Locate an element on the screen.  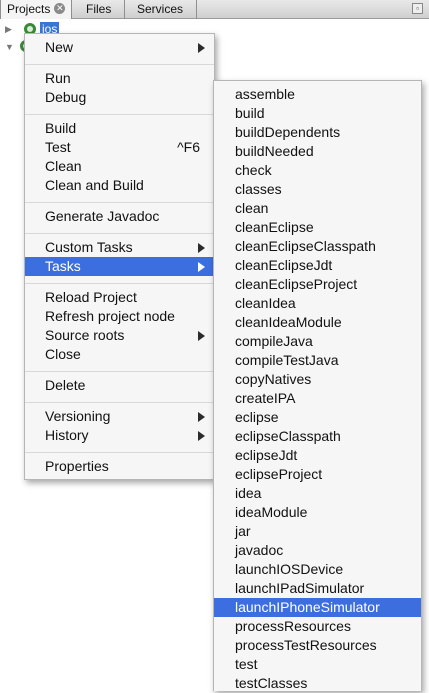
task-item-launch-ipad-simulator: launchIPadSimulator is located at coordinates (317, 588).